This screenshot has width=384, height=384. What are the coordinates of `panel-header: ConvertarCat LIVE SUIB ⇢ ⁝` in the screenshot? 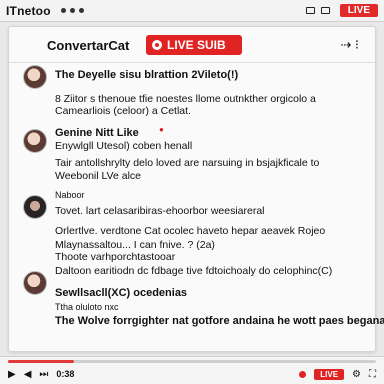 It's located at (192, 45).